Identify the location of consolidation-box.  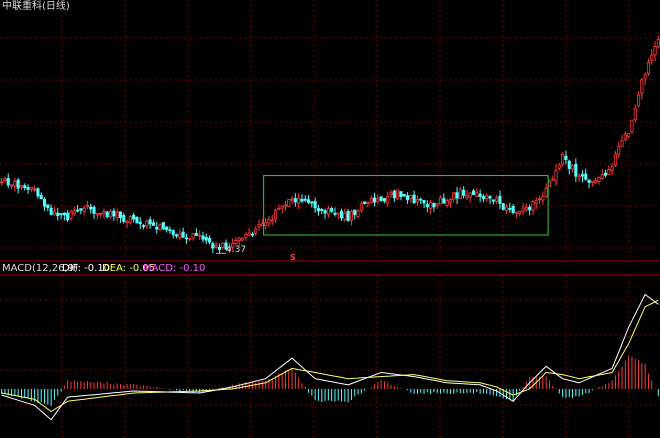
(406, 205).